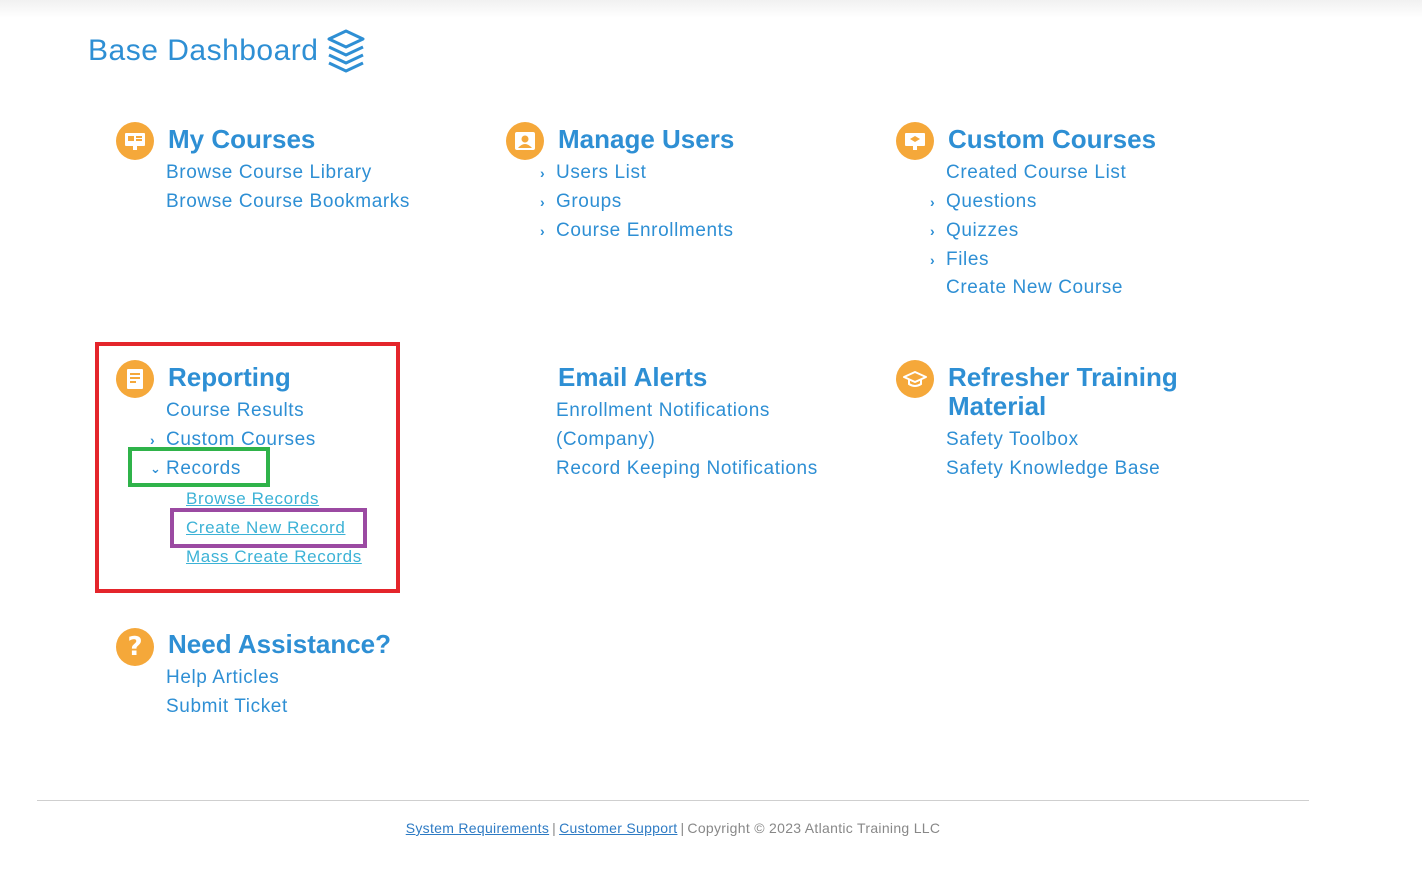  I want to click on need-assistance-title: Need Assistance?, so click(279, 644).